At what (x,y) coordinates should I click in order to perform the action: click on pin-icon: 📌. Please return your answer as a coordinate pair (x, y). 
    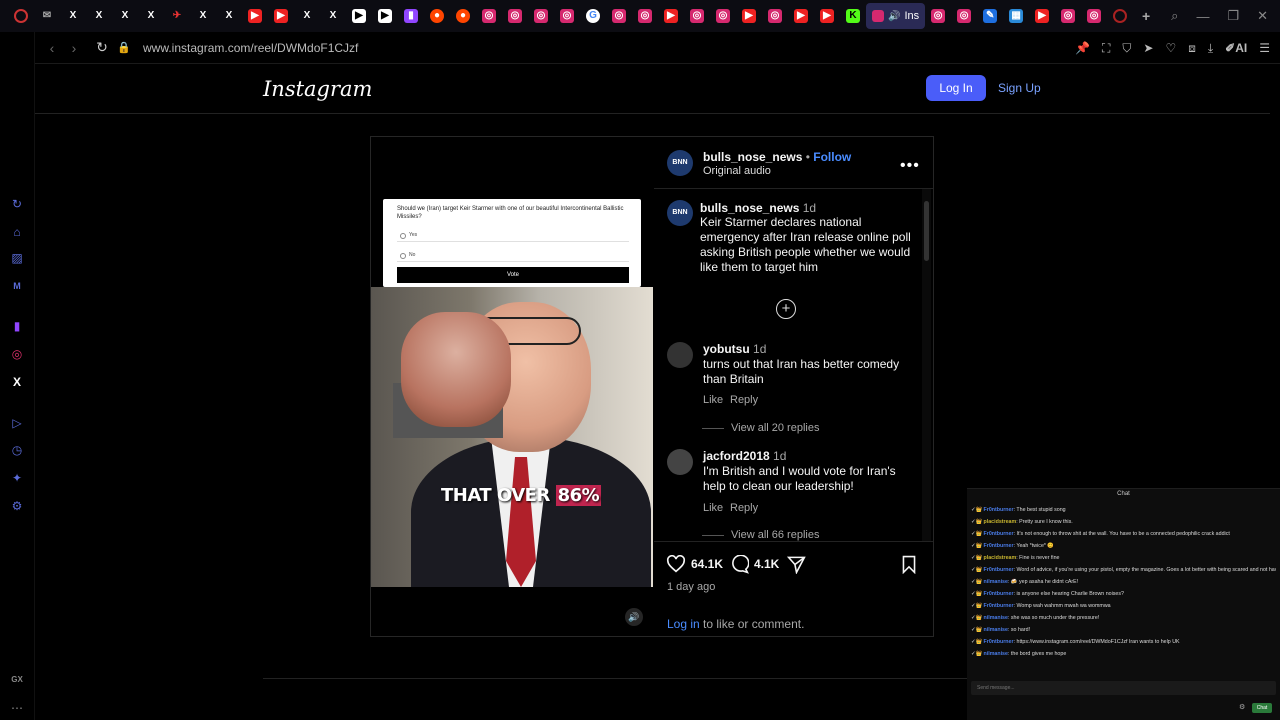
    Looking at the image, I should click on (1082, 48).